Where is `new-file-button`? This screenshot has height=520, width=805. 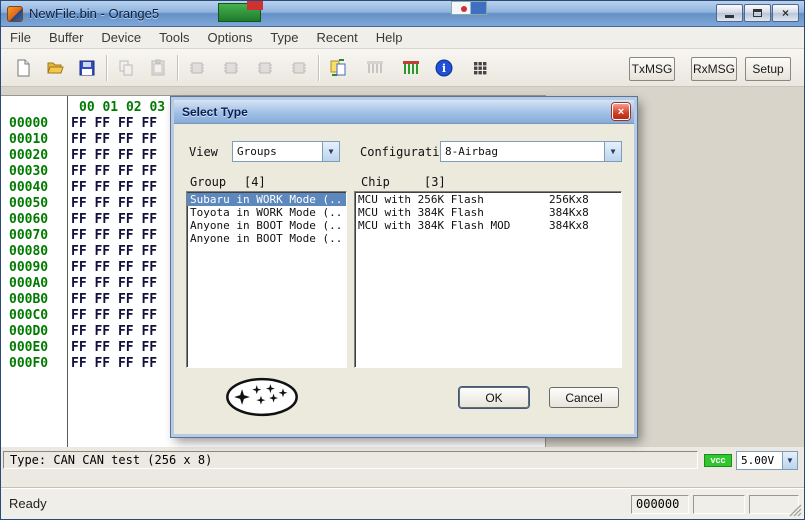 new-file-button is located at coordinates (23, 68).